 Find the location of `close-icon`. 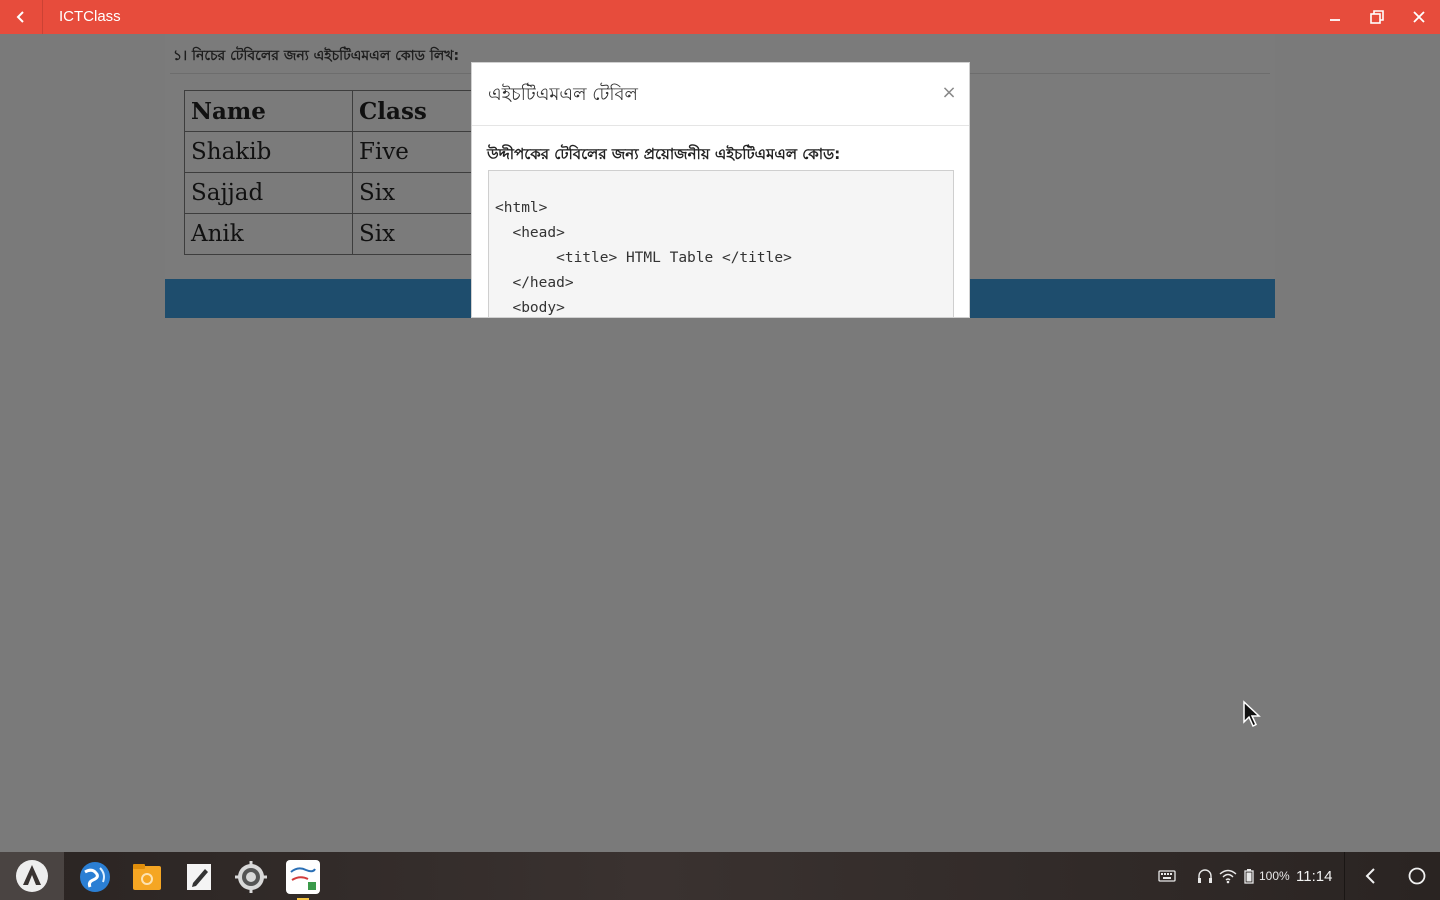

close-icon is located at coordinates (1419, 17).